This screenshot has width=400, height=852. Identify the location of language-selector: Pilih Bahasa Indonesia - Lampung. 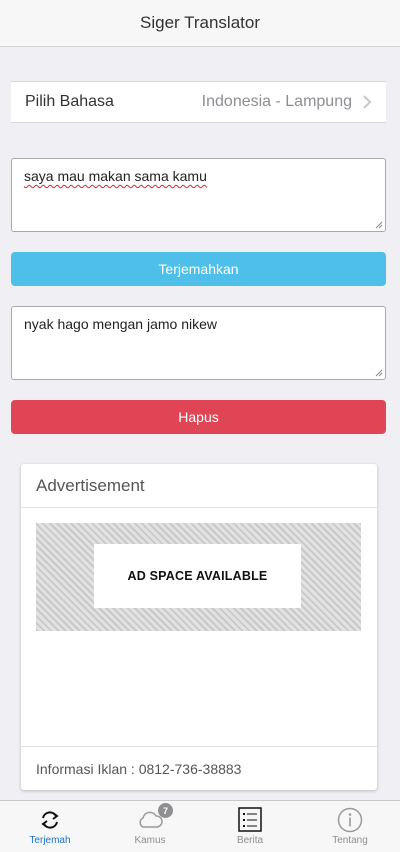
(198, 102).